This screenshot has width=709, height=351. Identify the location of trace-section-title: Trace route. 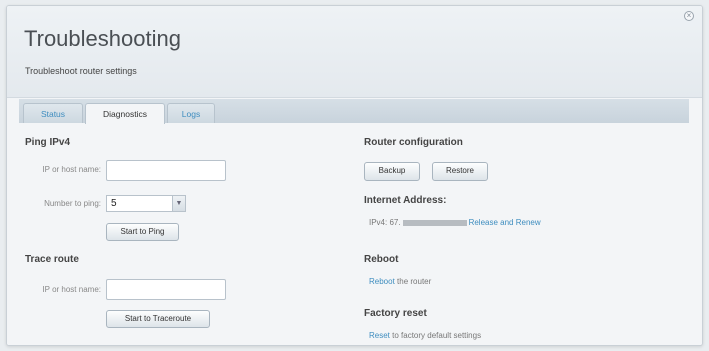
(52, 259).